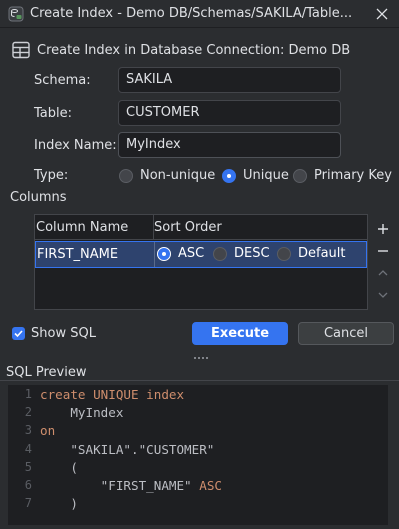  I want to click on chevron-down-icon, so click(383, 295).